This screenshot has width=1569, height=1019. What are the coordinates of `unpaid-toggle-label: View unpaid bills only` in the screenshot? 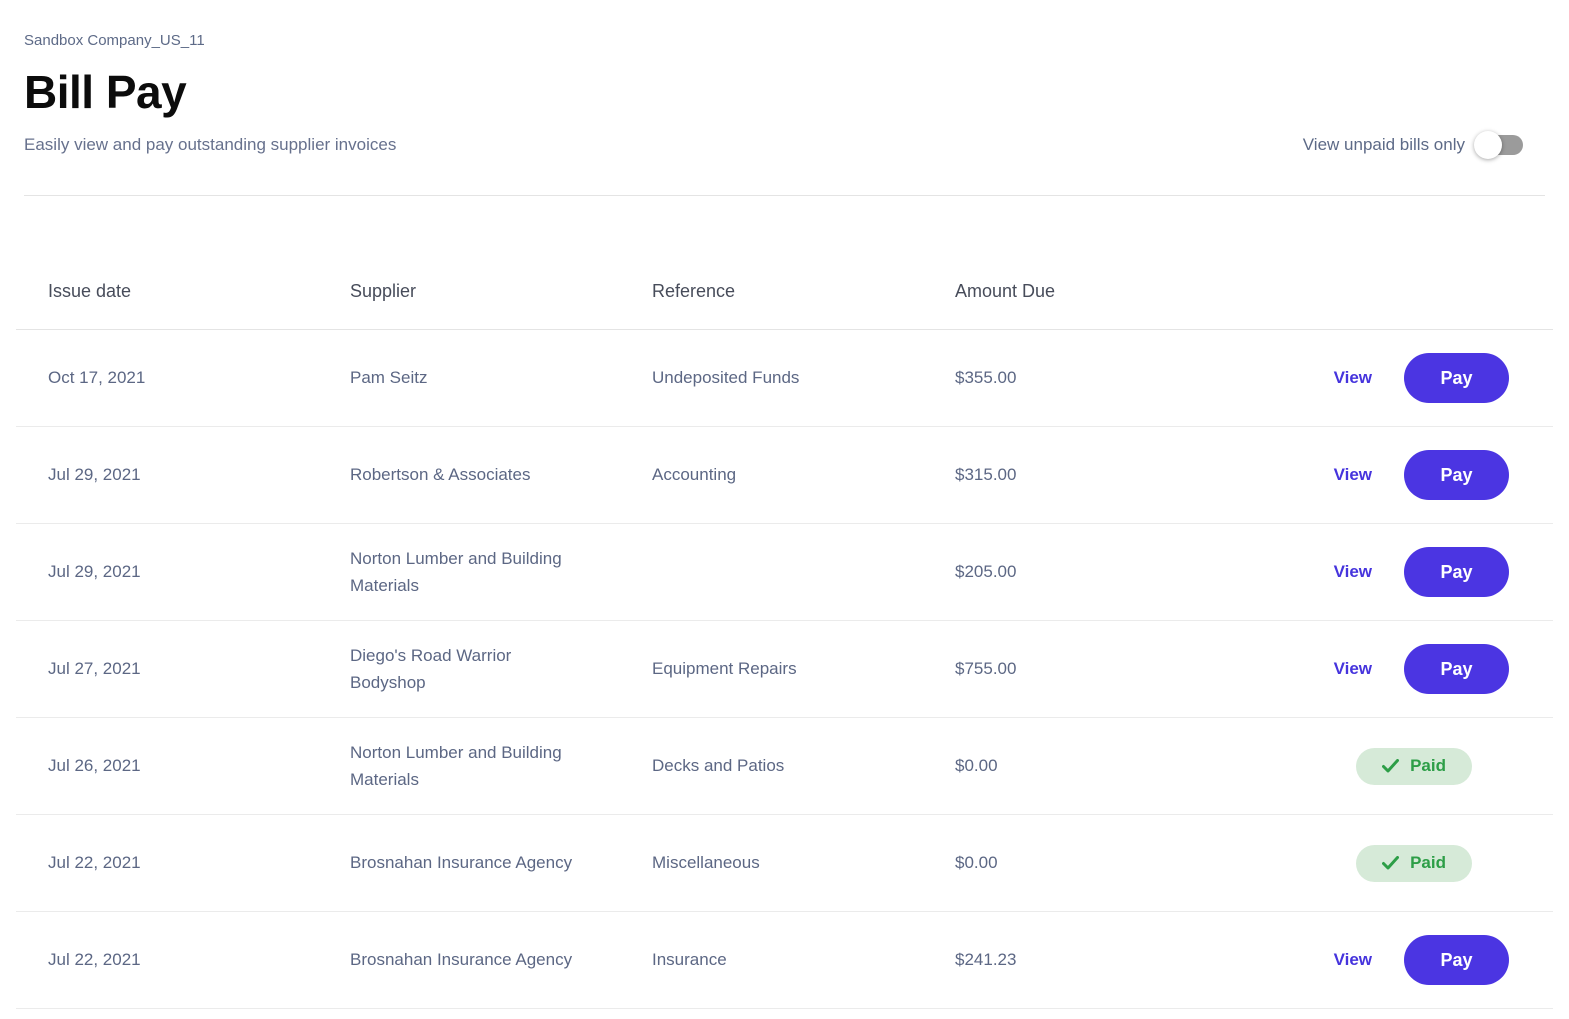 It's located at (1383, 144).